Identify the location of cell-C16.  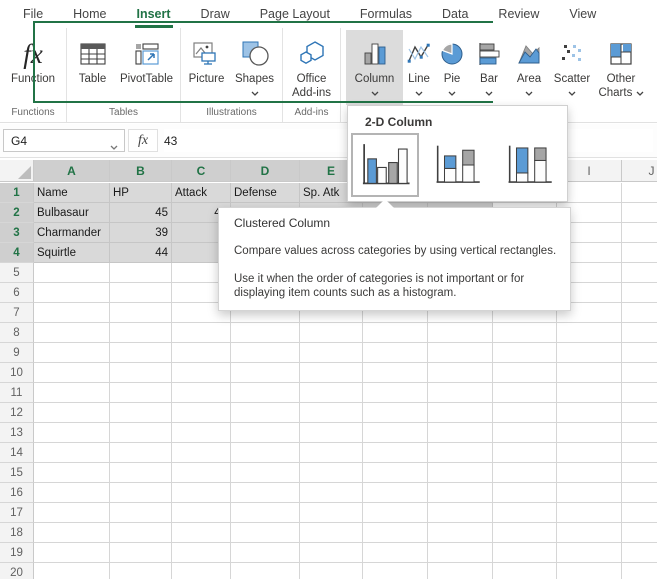
(201, 493).